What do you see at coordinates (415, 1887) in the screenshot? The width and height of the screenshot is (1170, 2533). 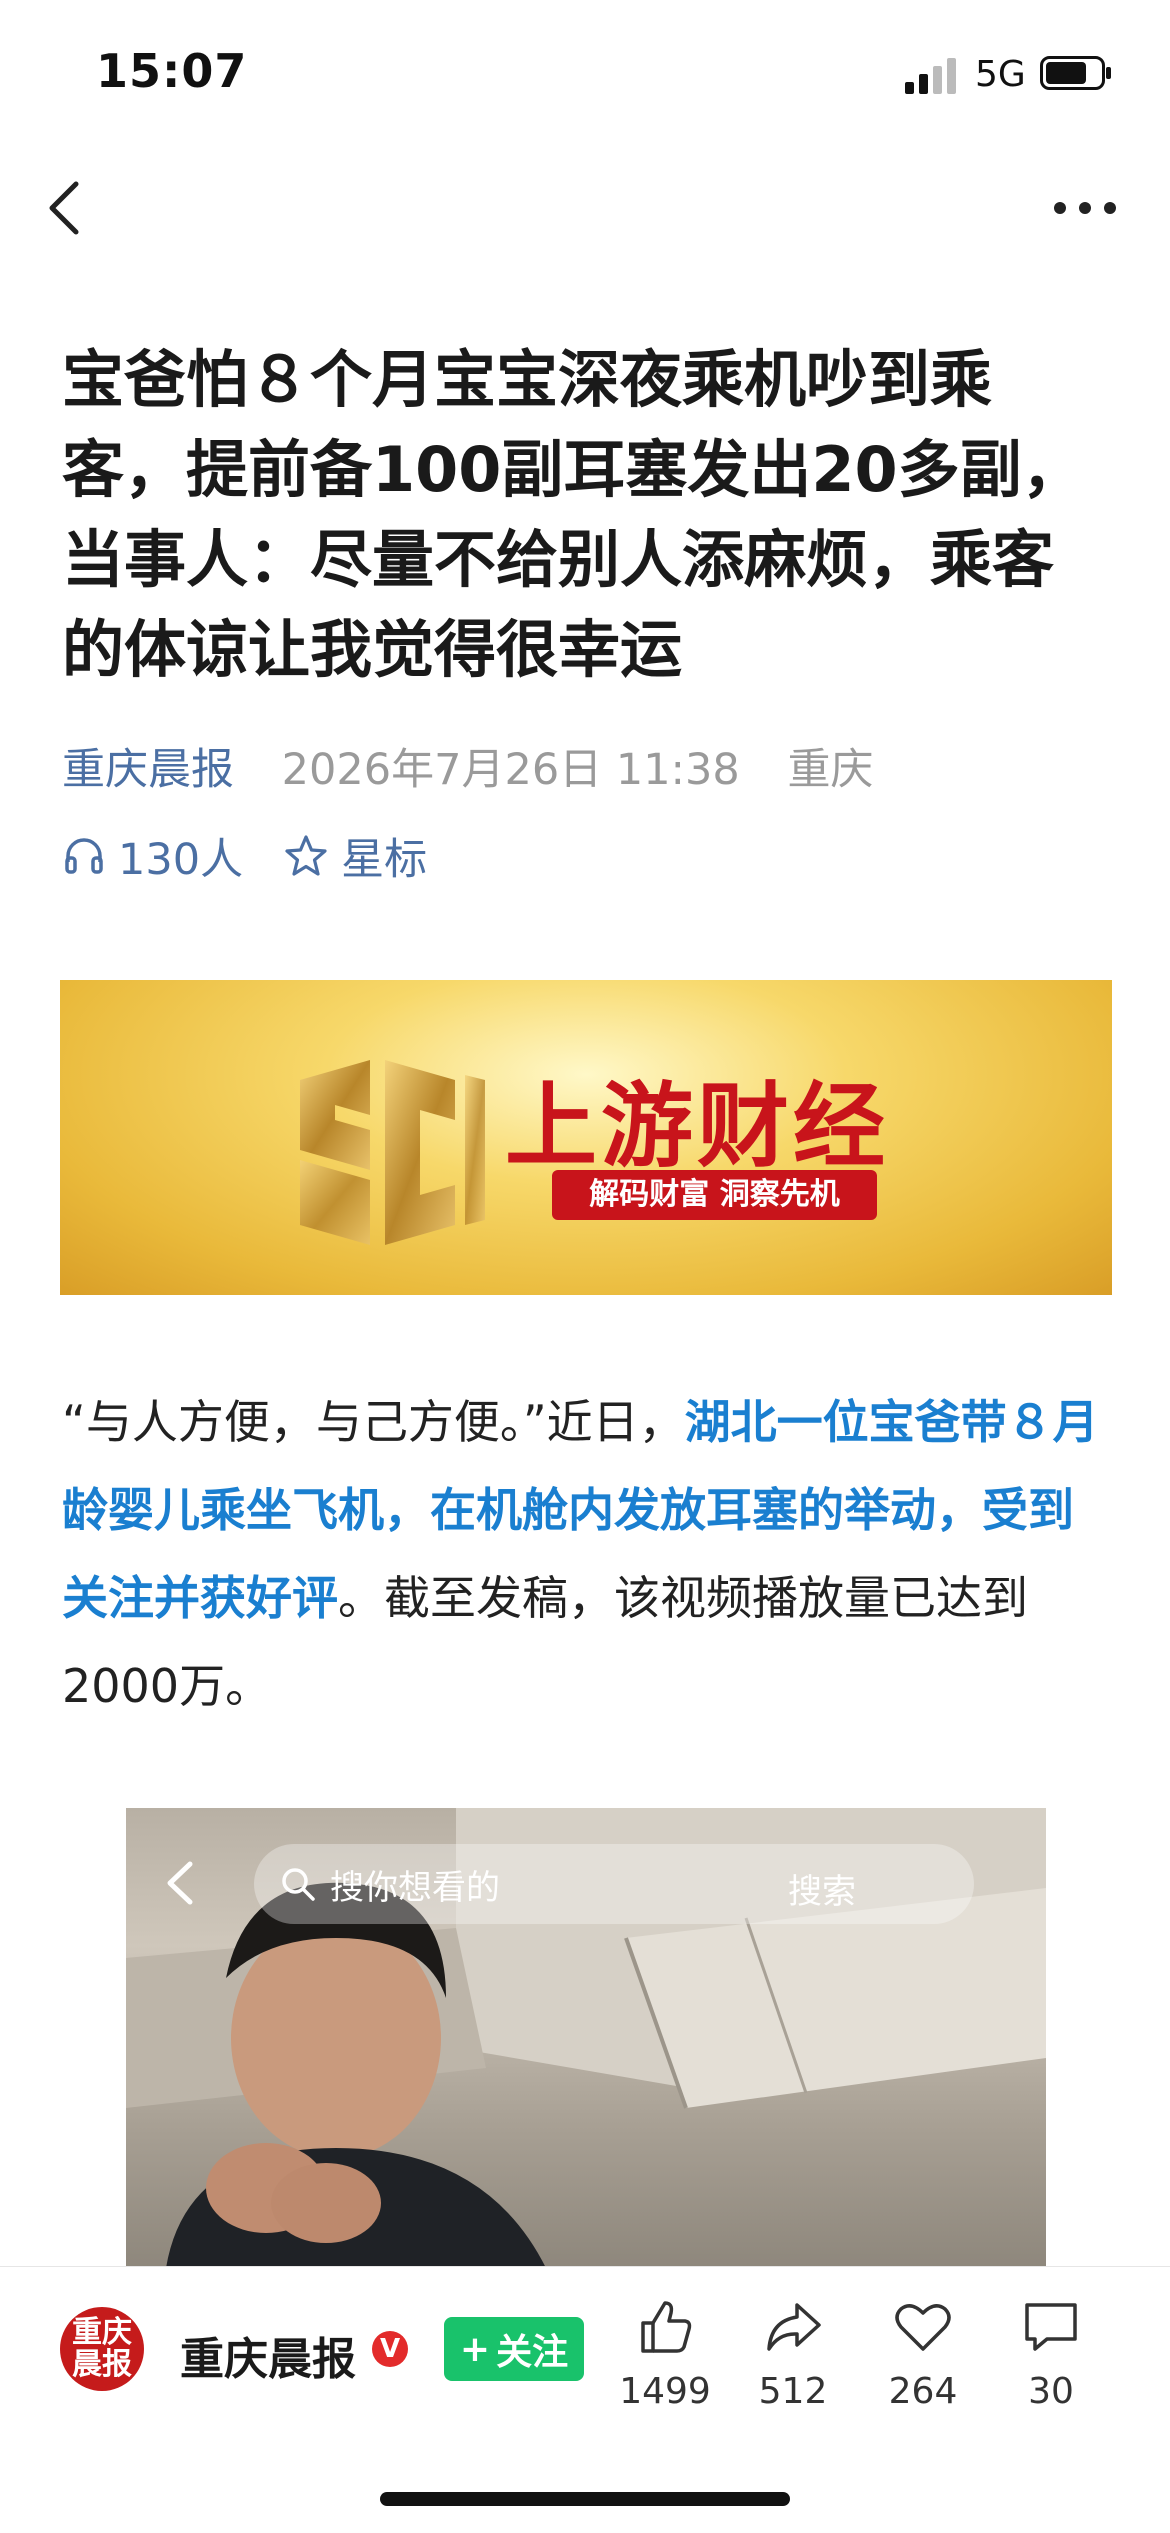 I see `video-search-placeholder: 搜你想看的` at bounding box center [415, 1887].